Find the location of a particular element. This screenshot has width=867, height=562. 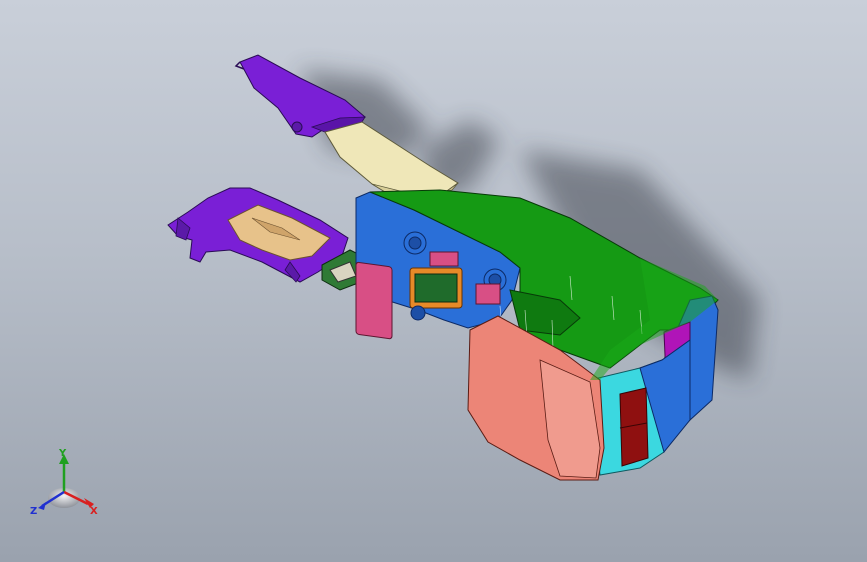

triad-graphic: Y Z X is located at coordinates (64, 482).